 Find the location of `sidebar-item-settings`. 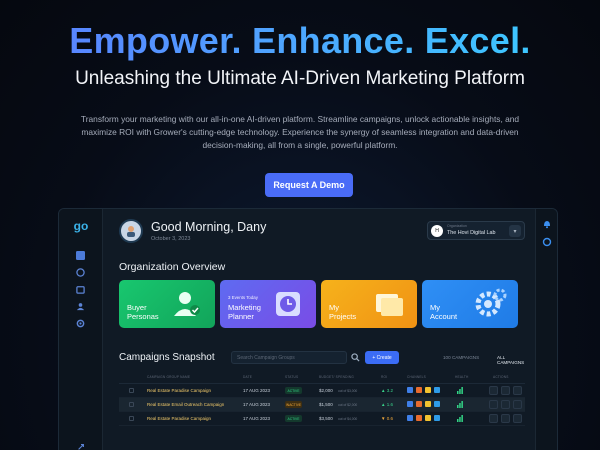

sidebar-item-settings is located at coordinates (80, 323).